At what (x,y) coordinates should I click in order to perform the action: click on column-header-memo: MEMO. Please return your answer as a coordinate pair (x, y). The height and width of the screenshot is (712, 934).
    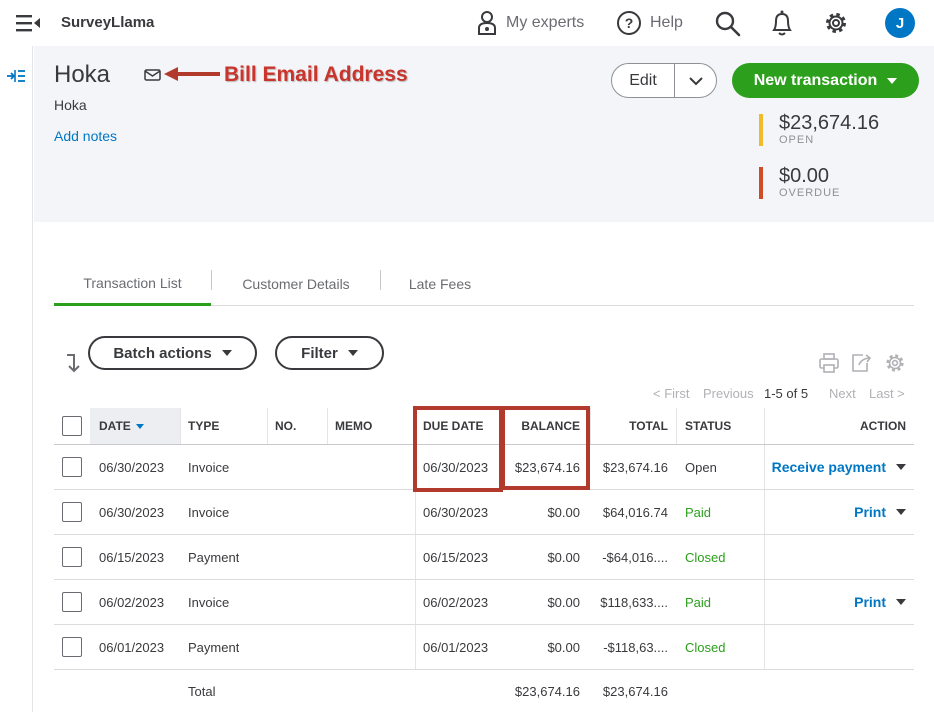
    Looking at the image, I should click on (353, 426).